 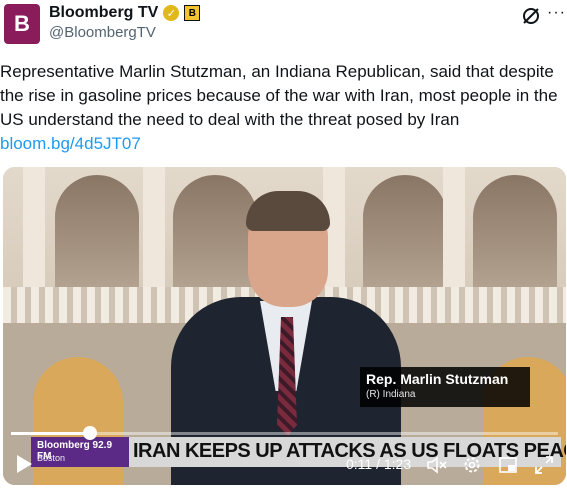 I want to click on progress-bar, so click(x=284, y=433).